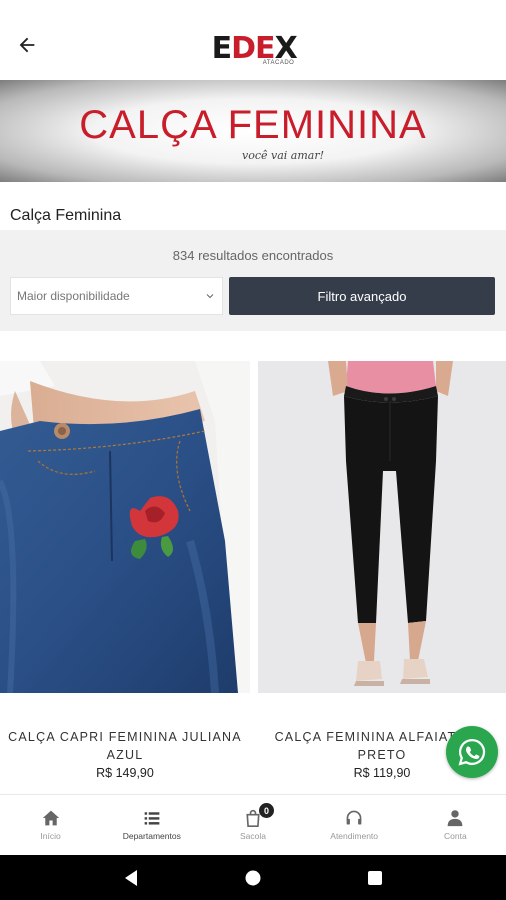  I want to click on nav-label: Início, so click(50, 836).